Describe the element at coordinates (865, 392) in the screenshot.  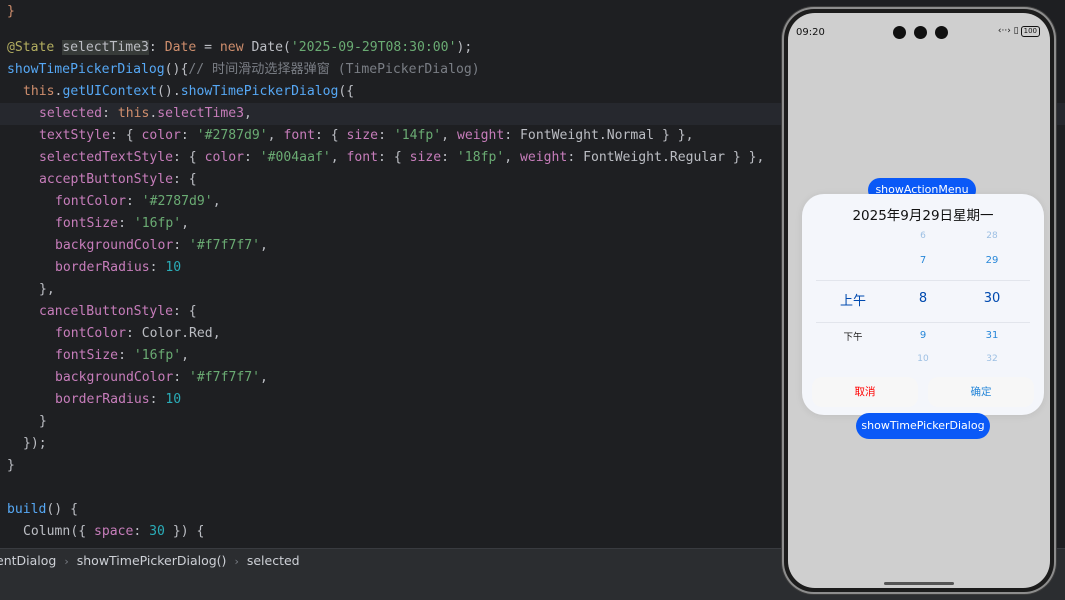
I see `cancel-button: 取消` at that location.